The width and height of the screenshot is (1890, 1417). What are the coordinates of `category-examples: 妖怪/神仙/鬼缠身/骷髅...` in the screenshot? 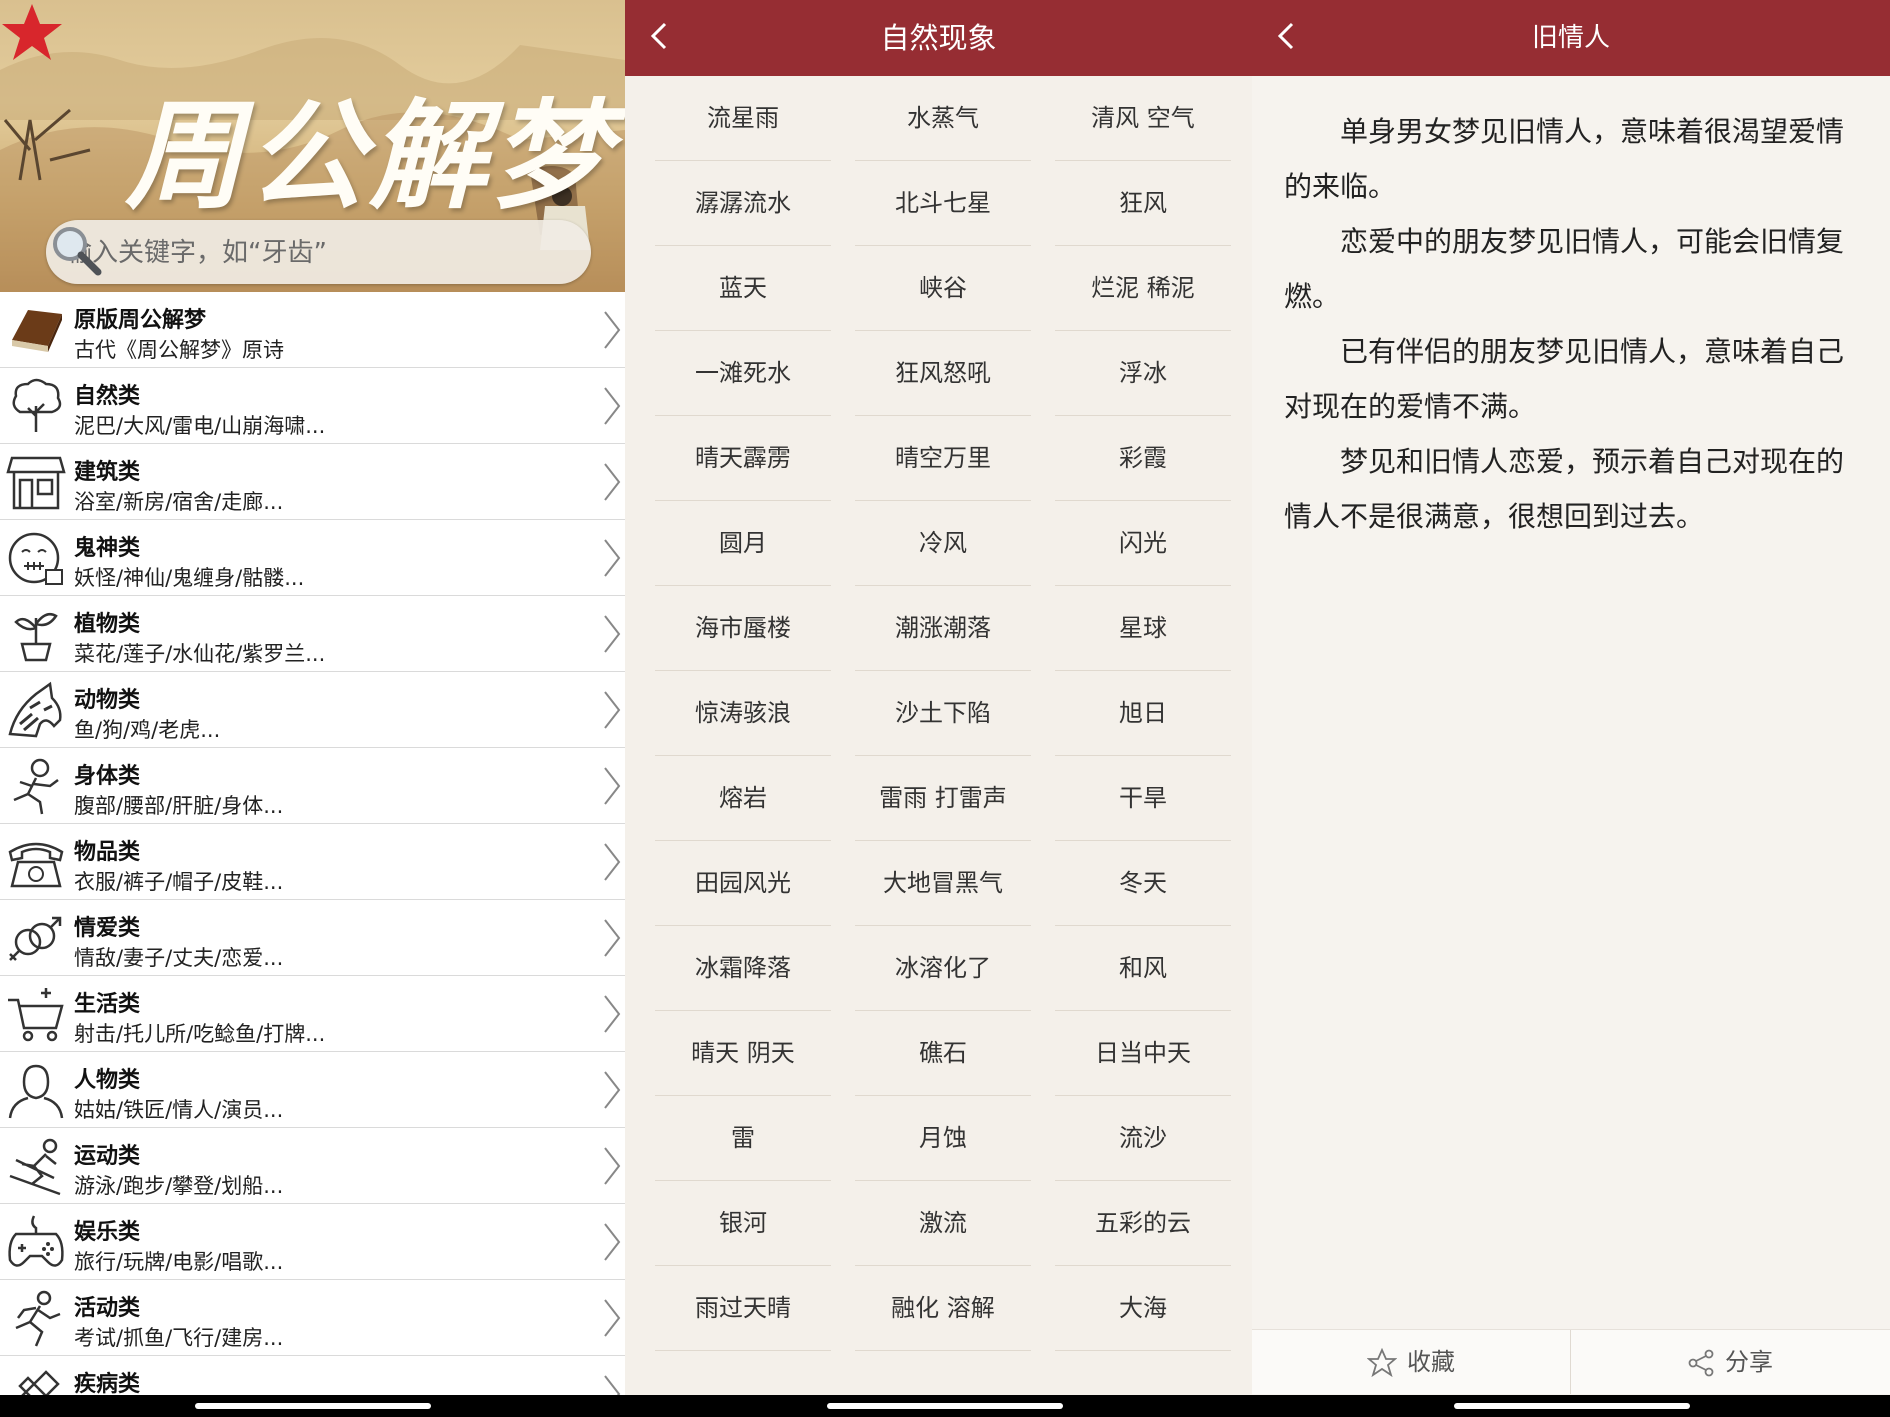 It's located at (189, 578).